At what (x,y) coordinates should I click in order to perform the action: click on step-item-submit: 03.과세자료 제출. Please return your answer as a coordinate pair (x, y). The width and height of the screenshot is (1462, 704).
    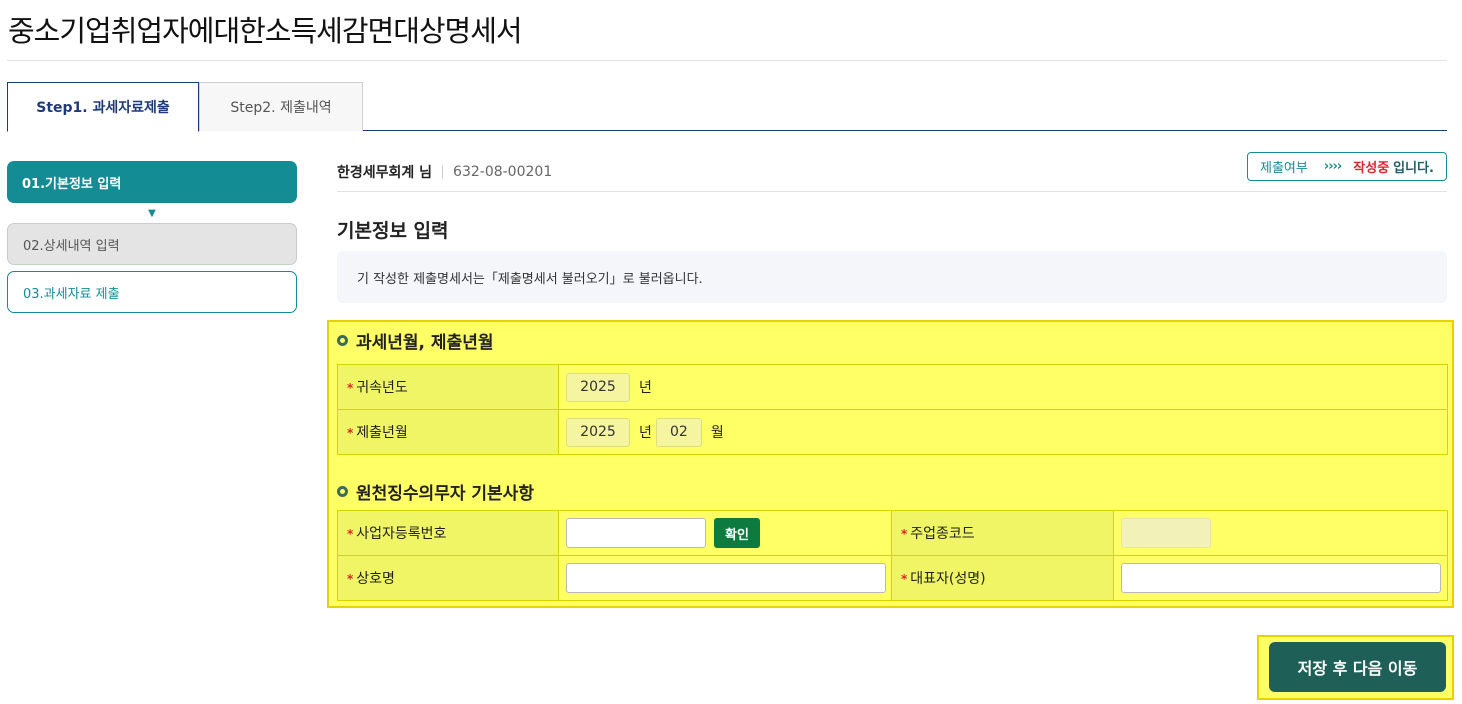
    Looking at the image, I should click on (152, 292).